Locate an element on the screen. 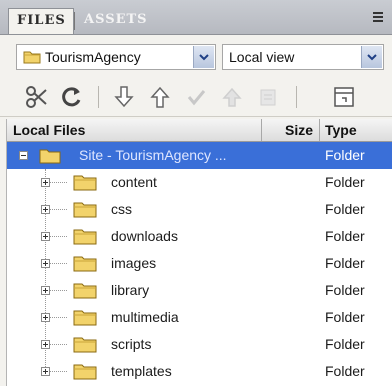 This screenshot has width=392, height=386. row-name: scripts is located at coordinates (131, 344).